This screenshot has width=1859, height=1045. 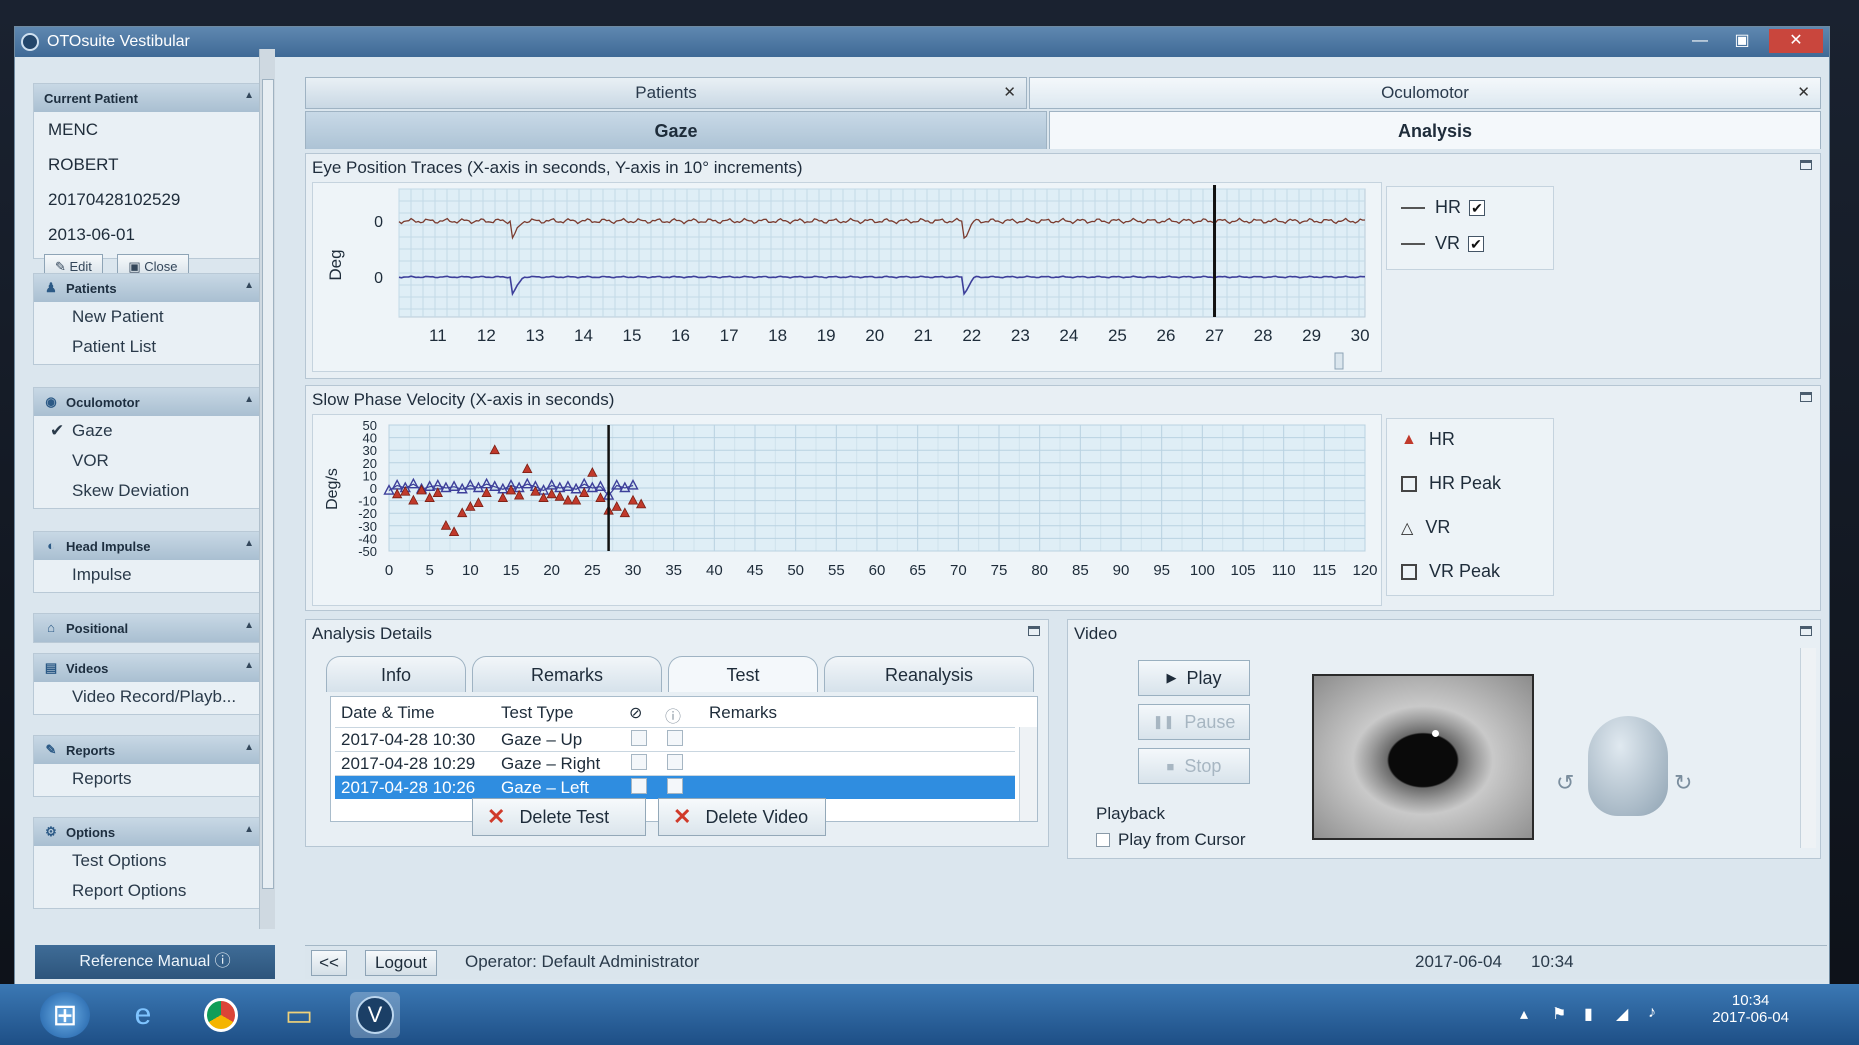 I want to click on play-from-cursor-option: Play from Cursor, so click(x=1171, y=840).